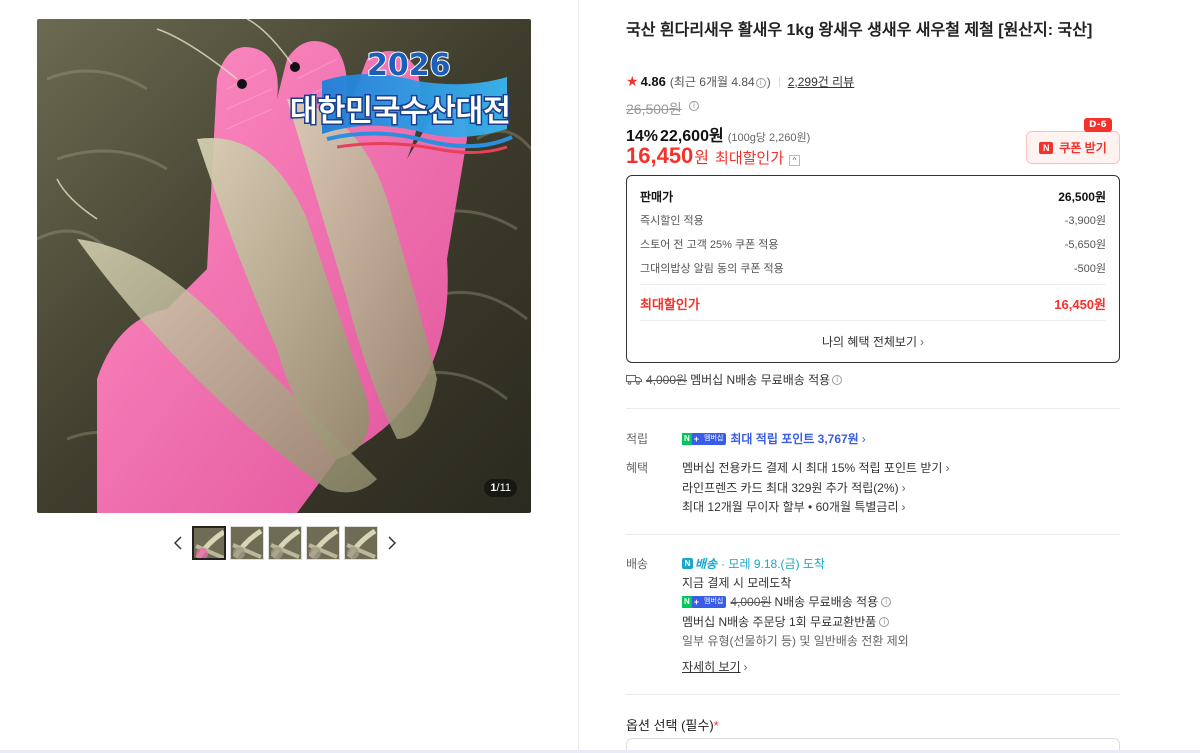  What do you see at coordinates (794, 438) in the screenshot?
I see `max-points-link: 최대 적립 포인트 3,767원` at bounding box center [794, 438].